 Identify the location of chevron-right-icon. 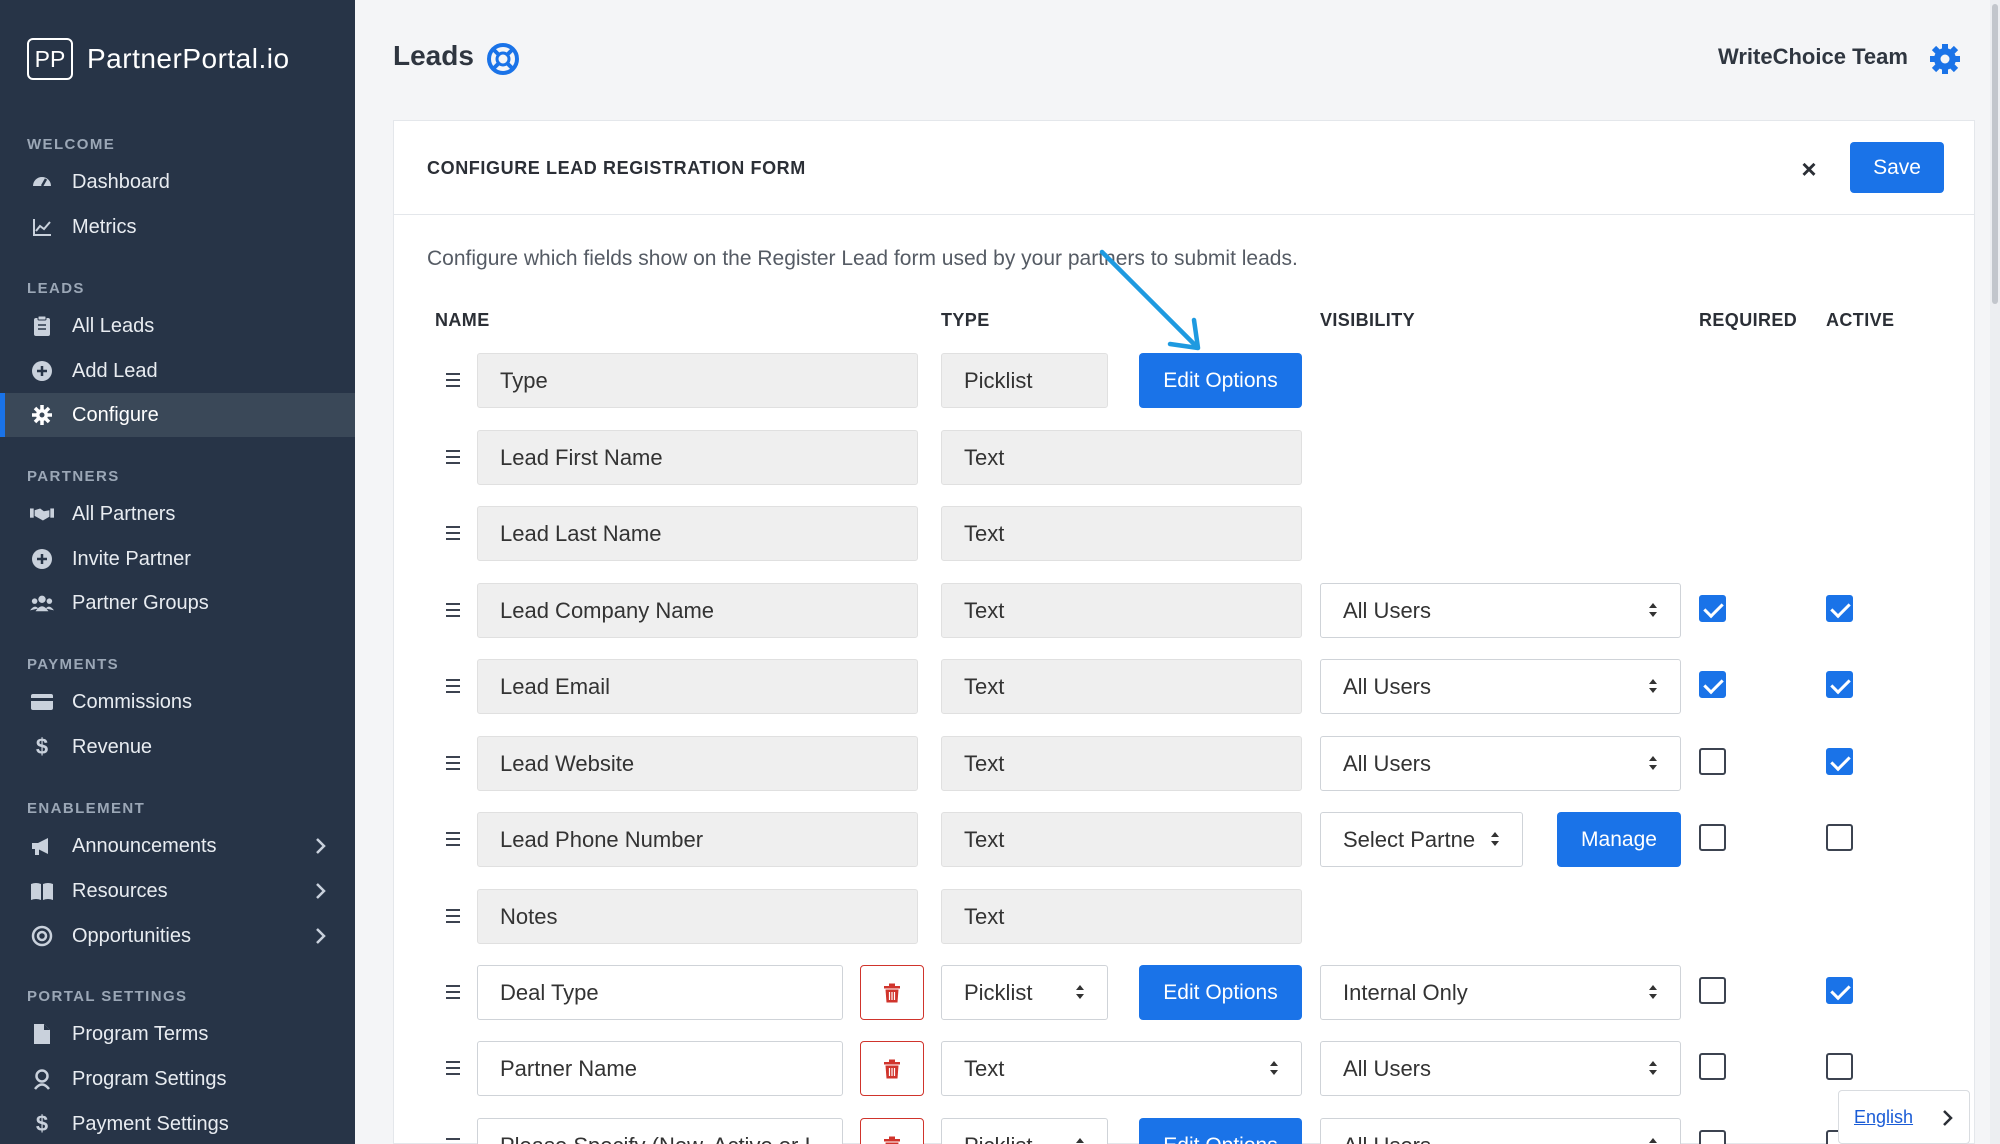
(321, 891).